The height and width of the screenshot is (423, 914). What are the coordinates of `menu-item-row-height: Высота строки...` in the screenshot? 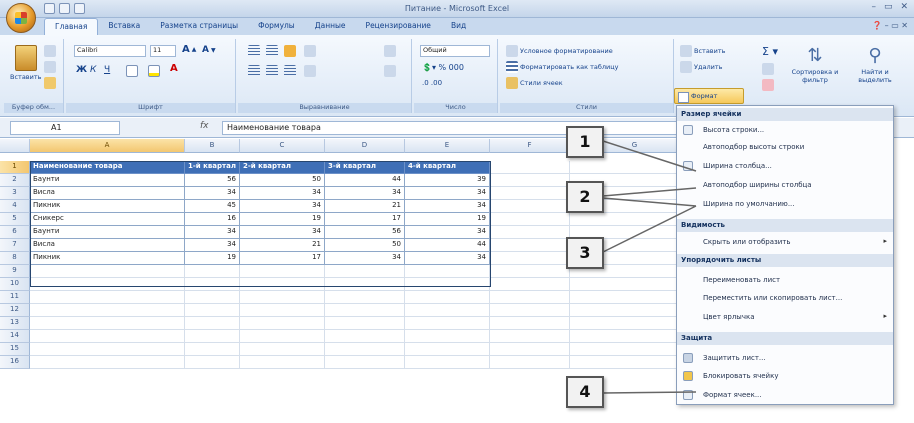 It's located at (785, 130).